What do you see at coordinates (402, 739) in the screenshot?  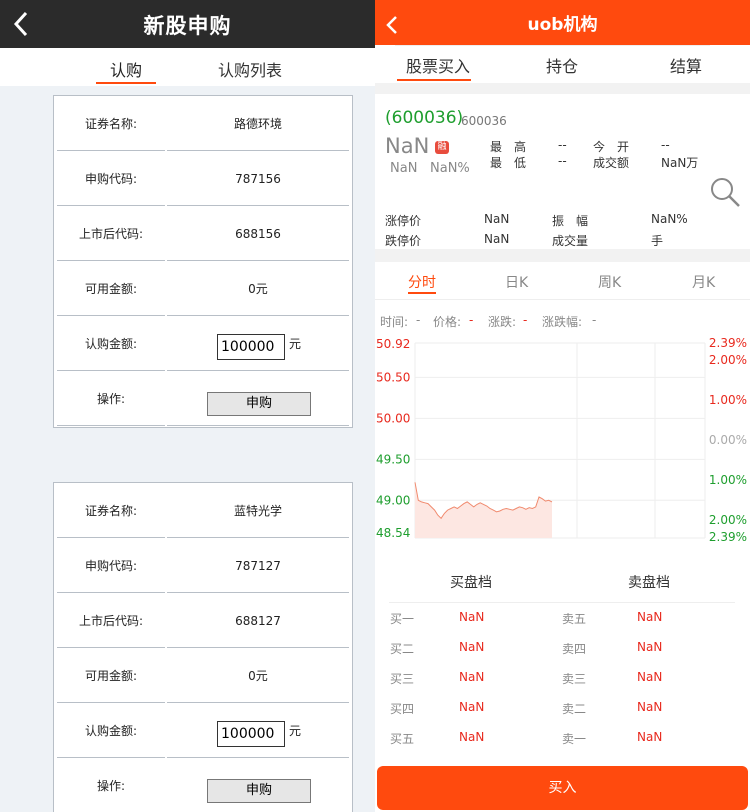 I see `buy-level-label: 买五` at bounding box center [402, 739].